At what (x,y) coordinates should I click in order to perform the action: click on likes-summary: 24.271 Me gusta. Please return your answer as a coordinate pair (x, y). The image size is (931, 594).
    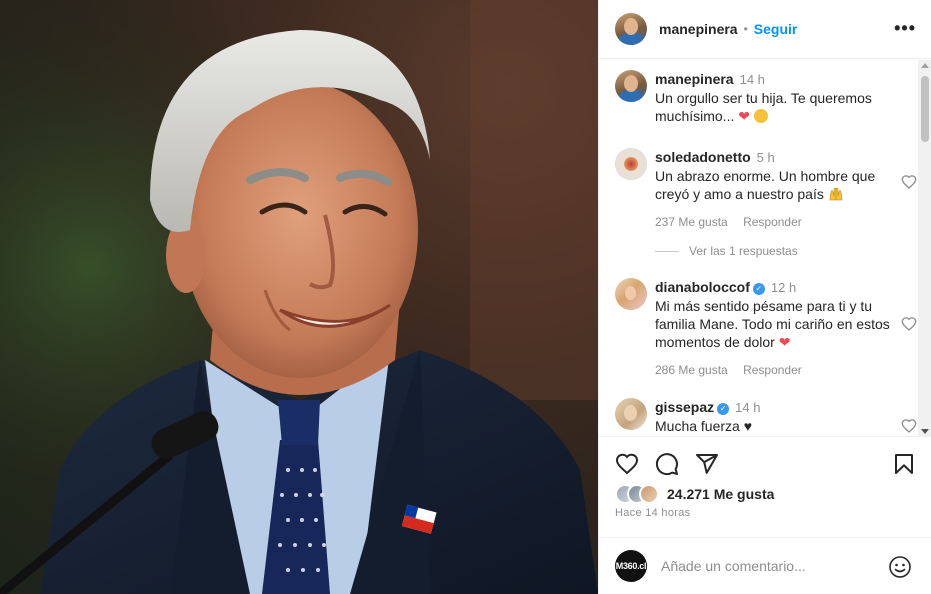
    Looking at the image, I should click on (694, 494).